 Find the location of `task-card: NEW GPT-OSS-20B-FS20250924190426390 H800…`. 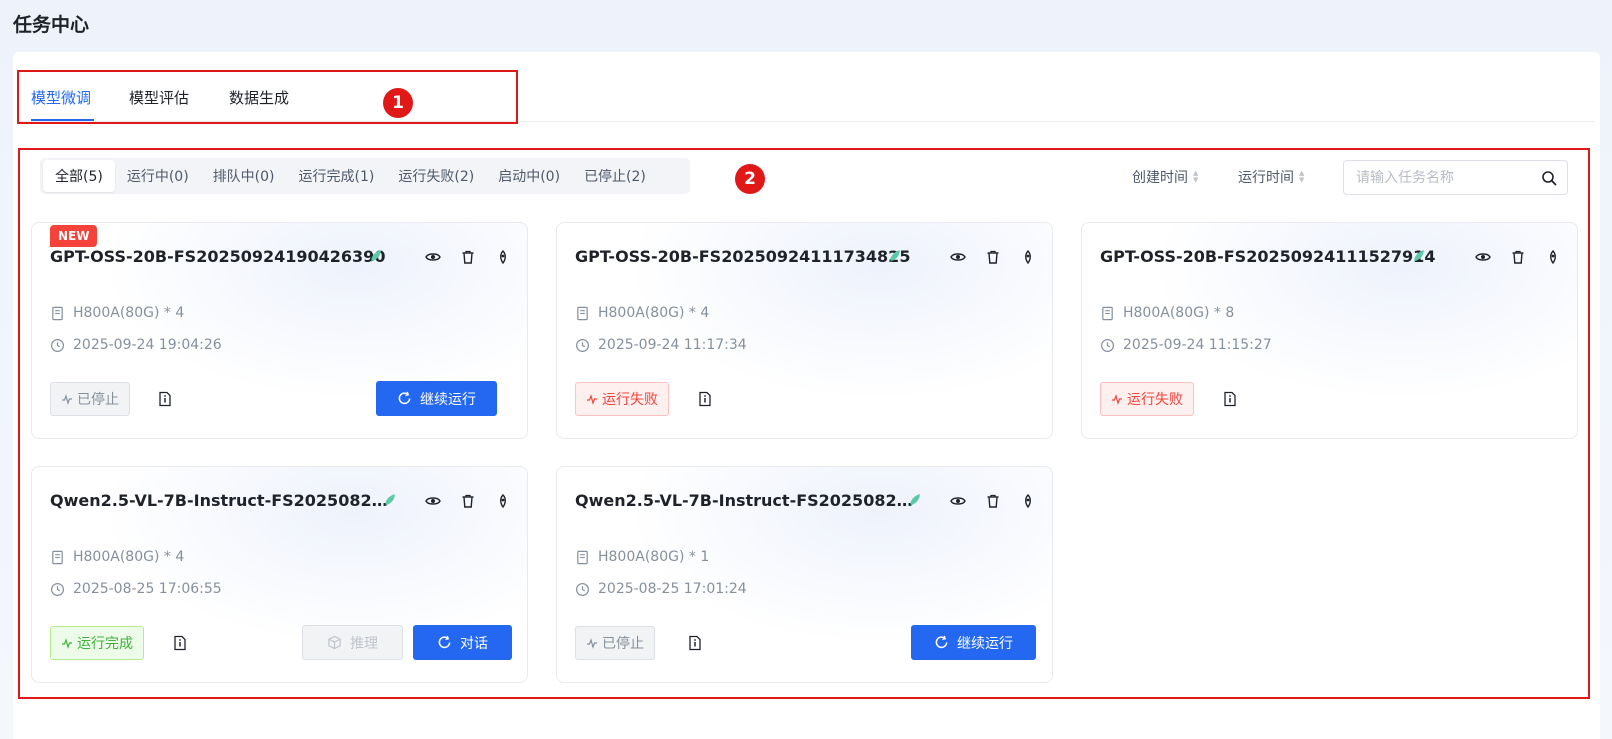

task-card: NEW GPT-OSS-20B-FS20250924190426390 H800… is located at coordinates (279, 330).